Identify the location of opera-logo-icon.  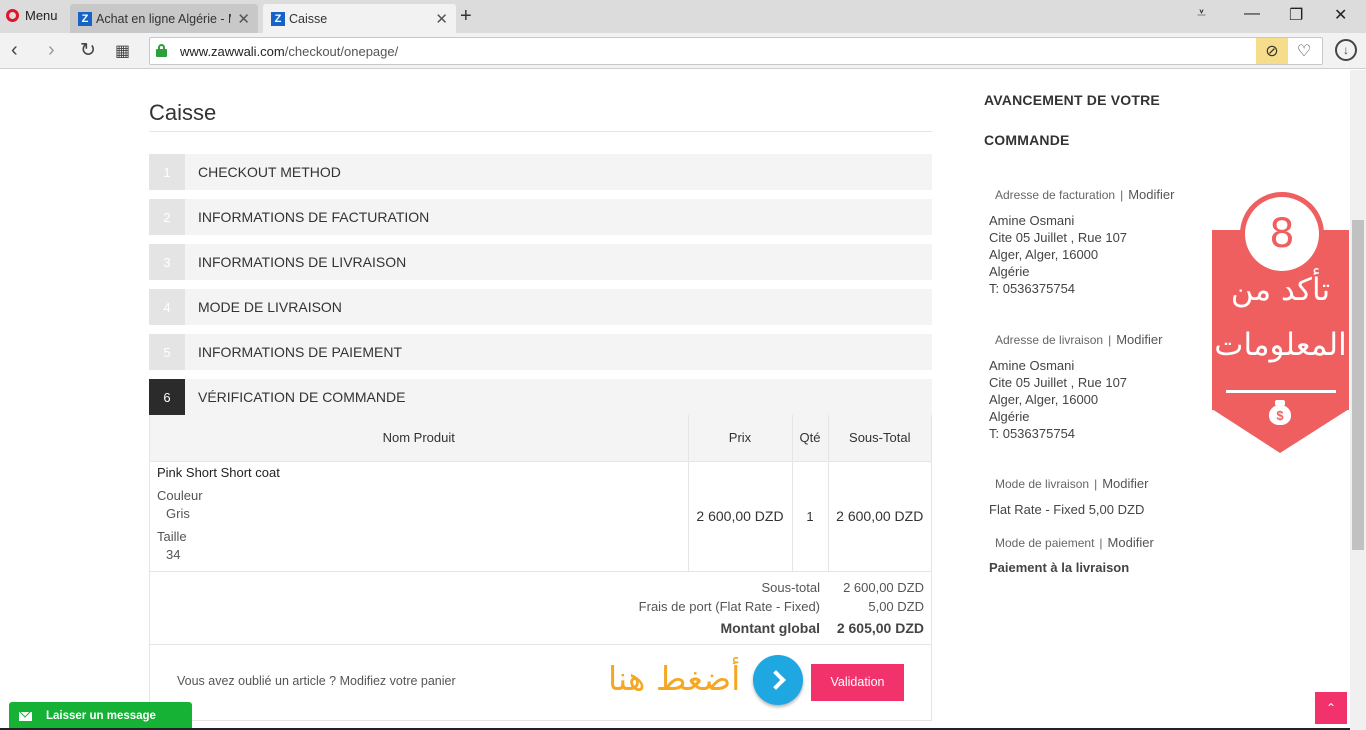
(12, 15).